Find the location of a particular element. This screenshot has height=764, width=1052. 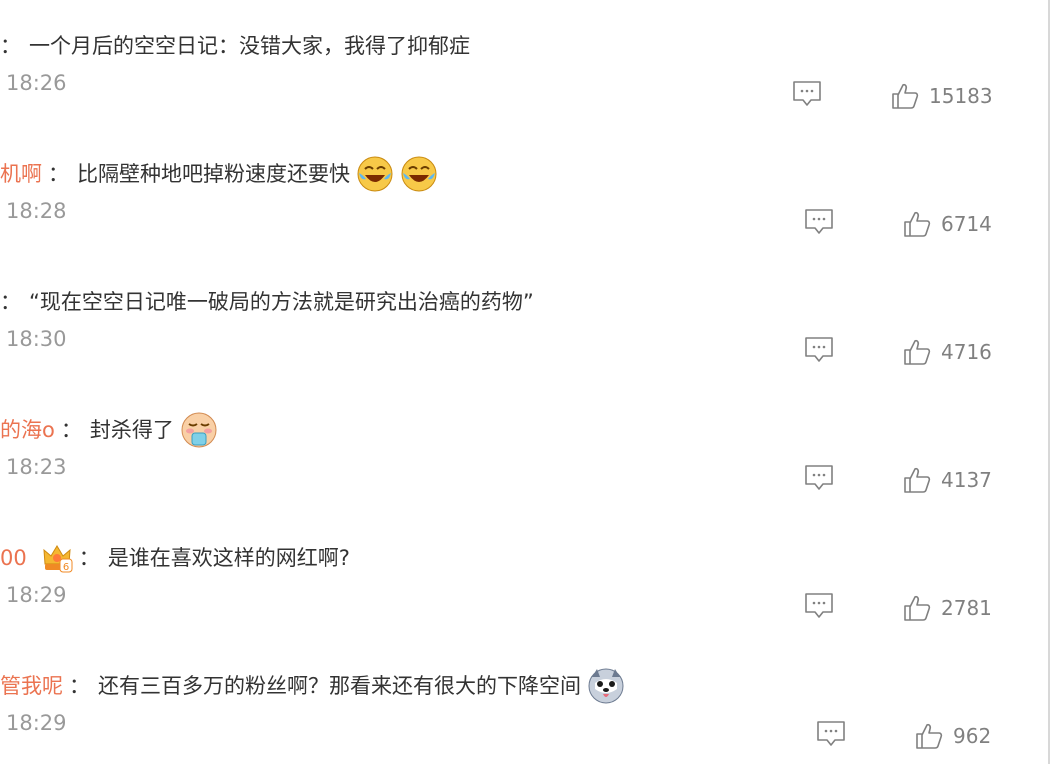

comment-body: 封杀得了 is located at coordinates (131, 430).